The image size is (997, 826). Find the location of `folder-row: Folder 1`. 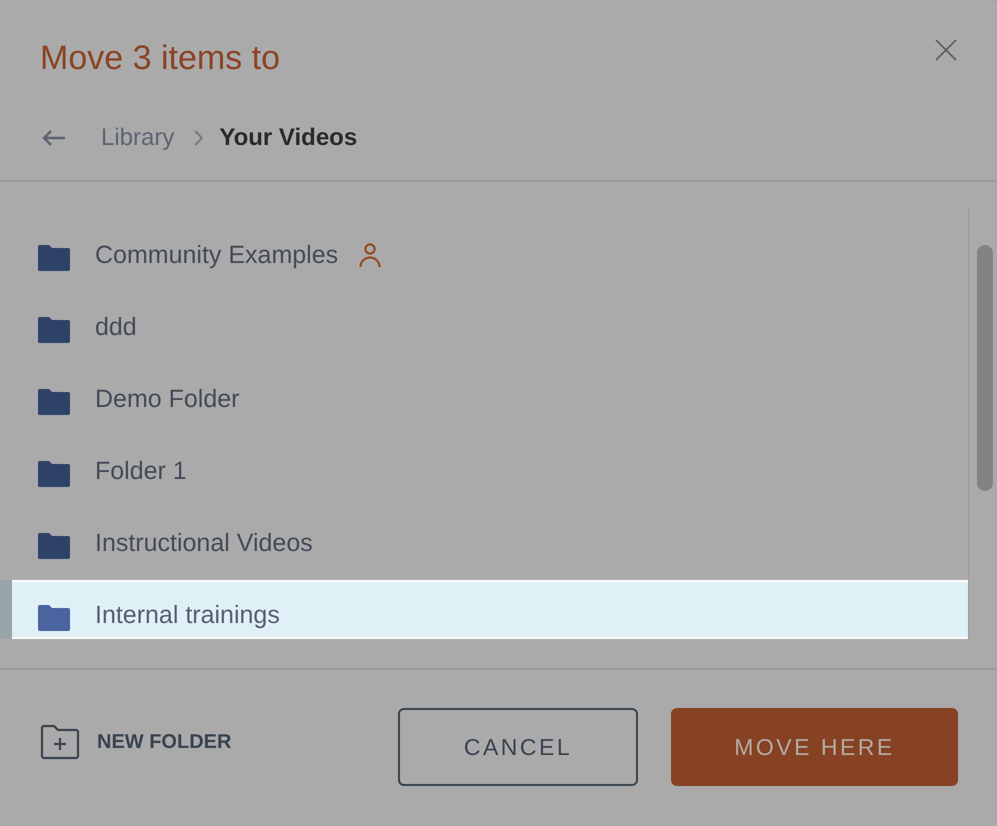

folder-row: Folder 1 is located at coordinates (484, 465).